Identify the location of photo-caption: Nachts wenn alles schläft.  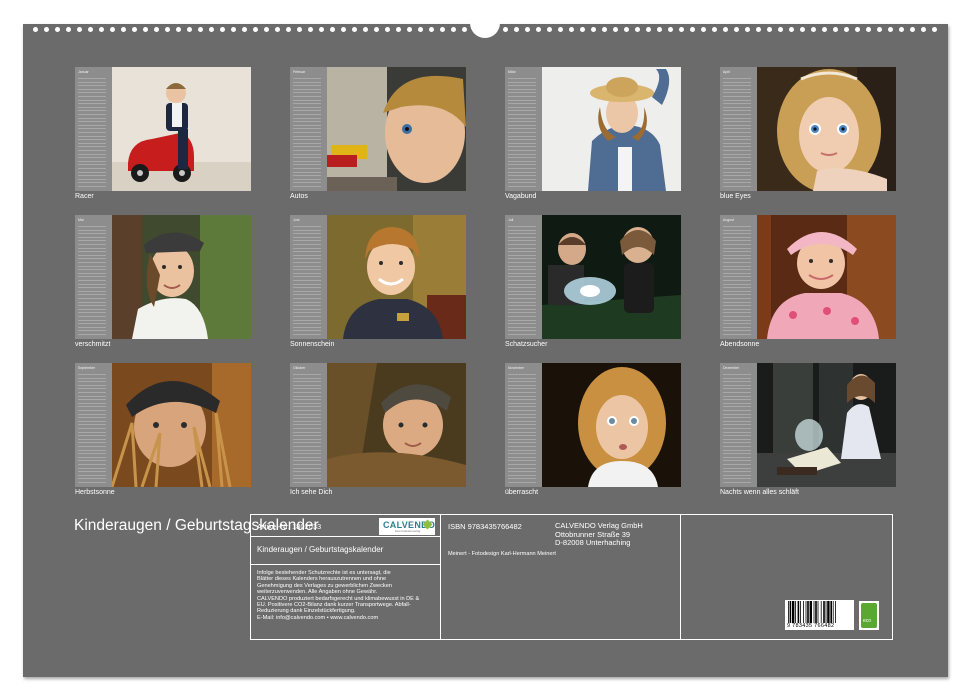
(759, 492).